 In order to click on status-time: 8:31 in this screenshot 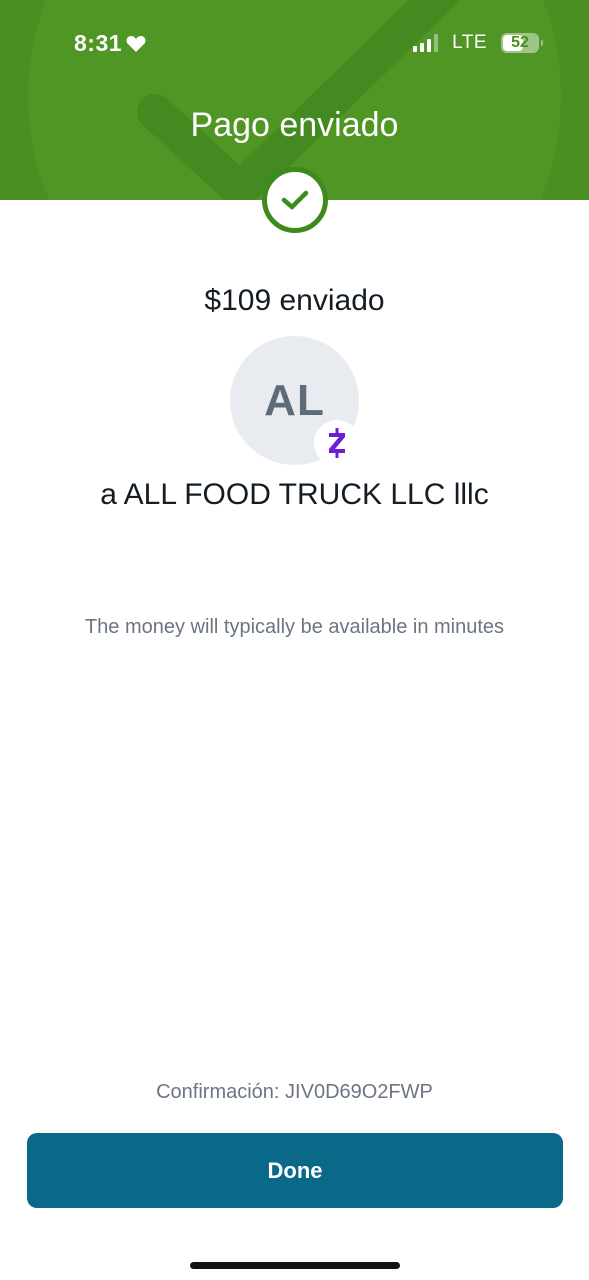, I will do `click(110, 43)`.